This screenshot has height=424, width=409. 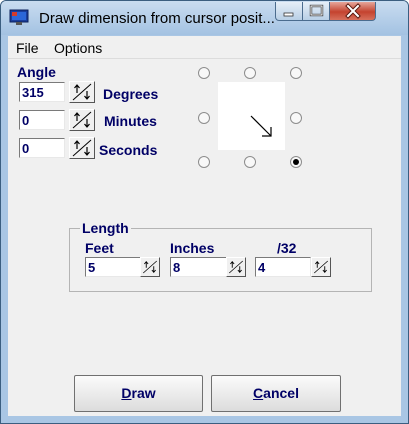 I want to click on maximize-button, so click(x=316, y=11).